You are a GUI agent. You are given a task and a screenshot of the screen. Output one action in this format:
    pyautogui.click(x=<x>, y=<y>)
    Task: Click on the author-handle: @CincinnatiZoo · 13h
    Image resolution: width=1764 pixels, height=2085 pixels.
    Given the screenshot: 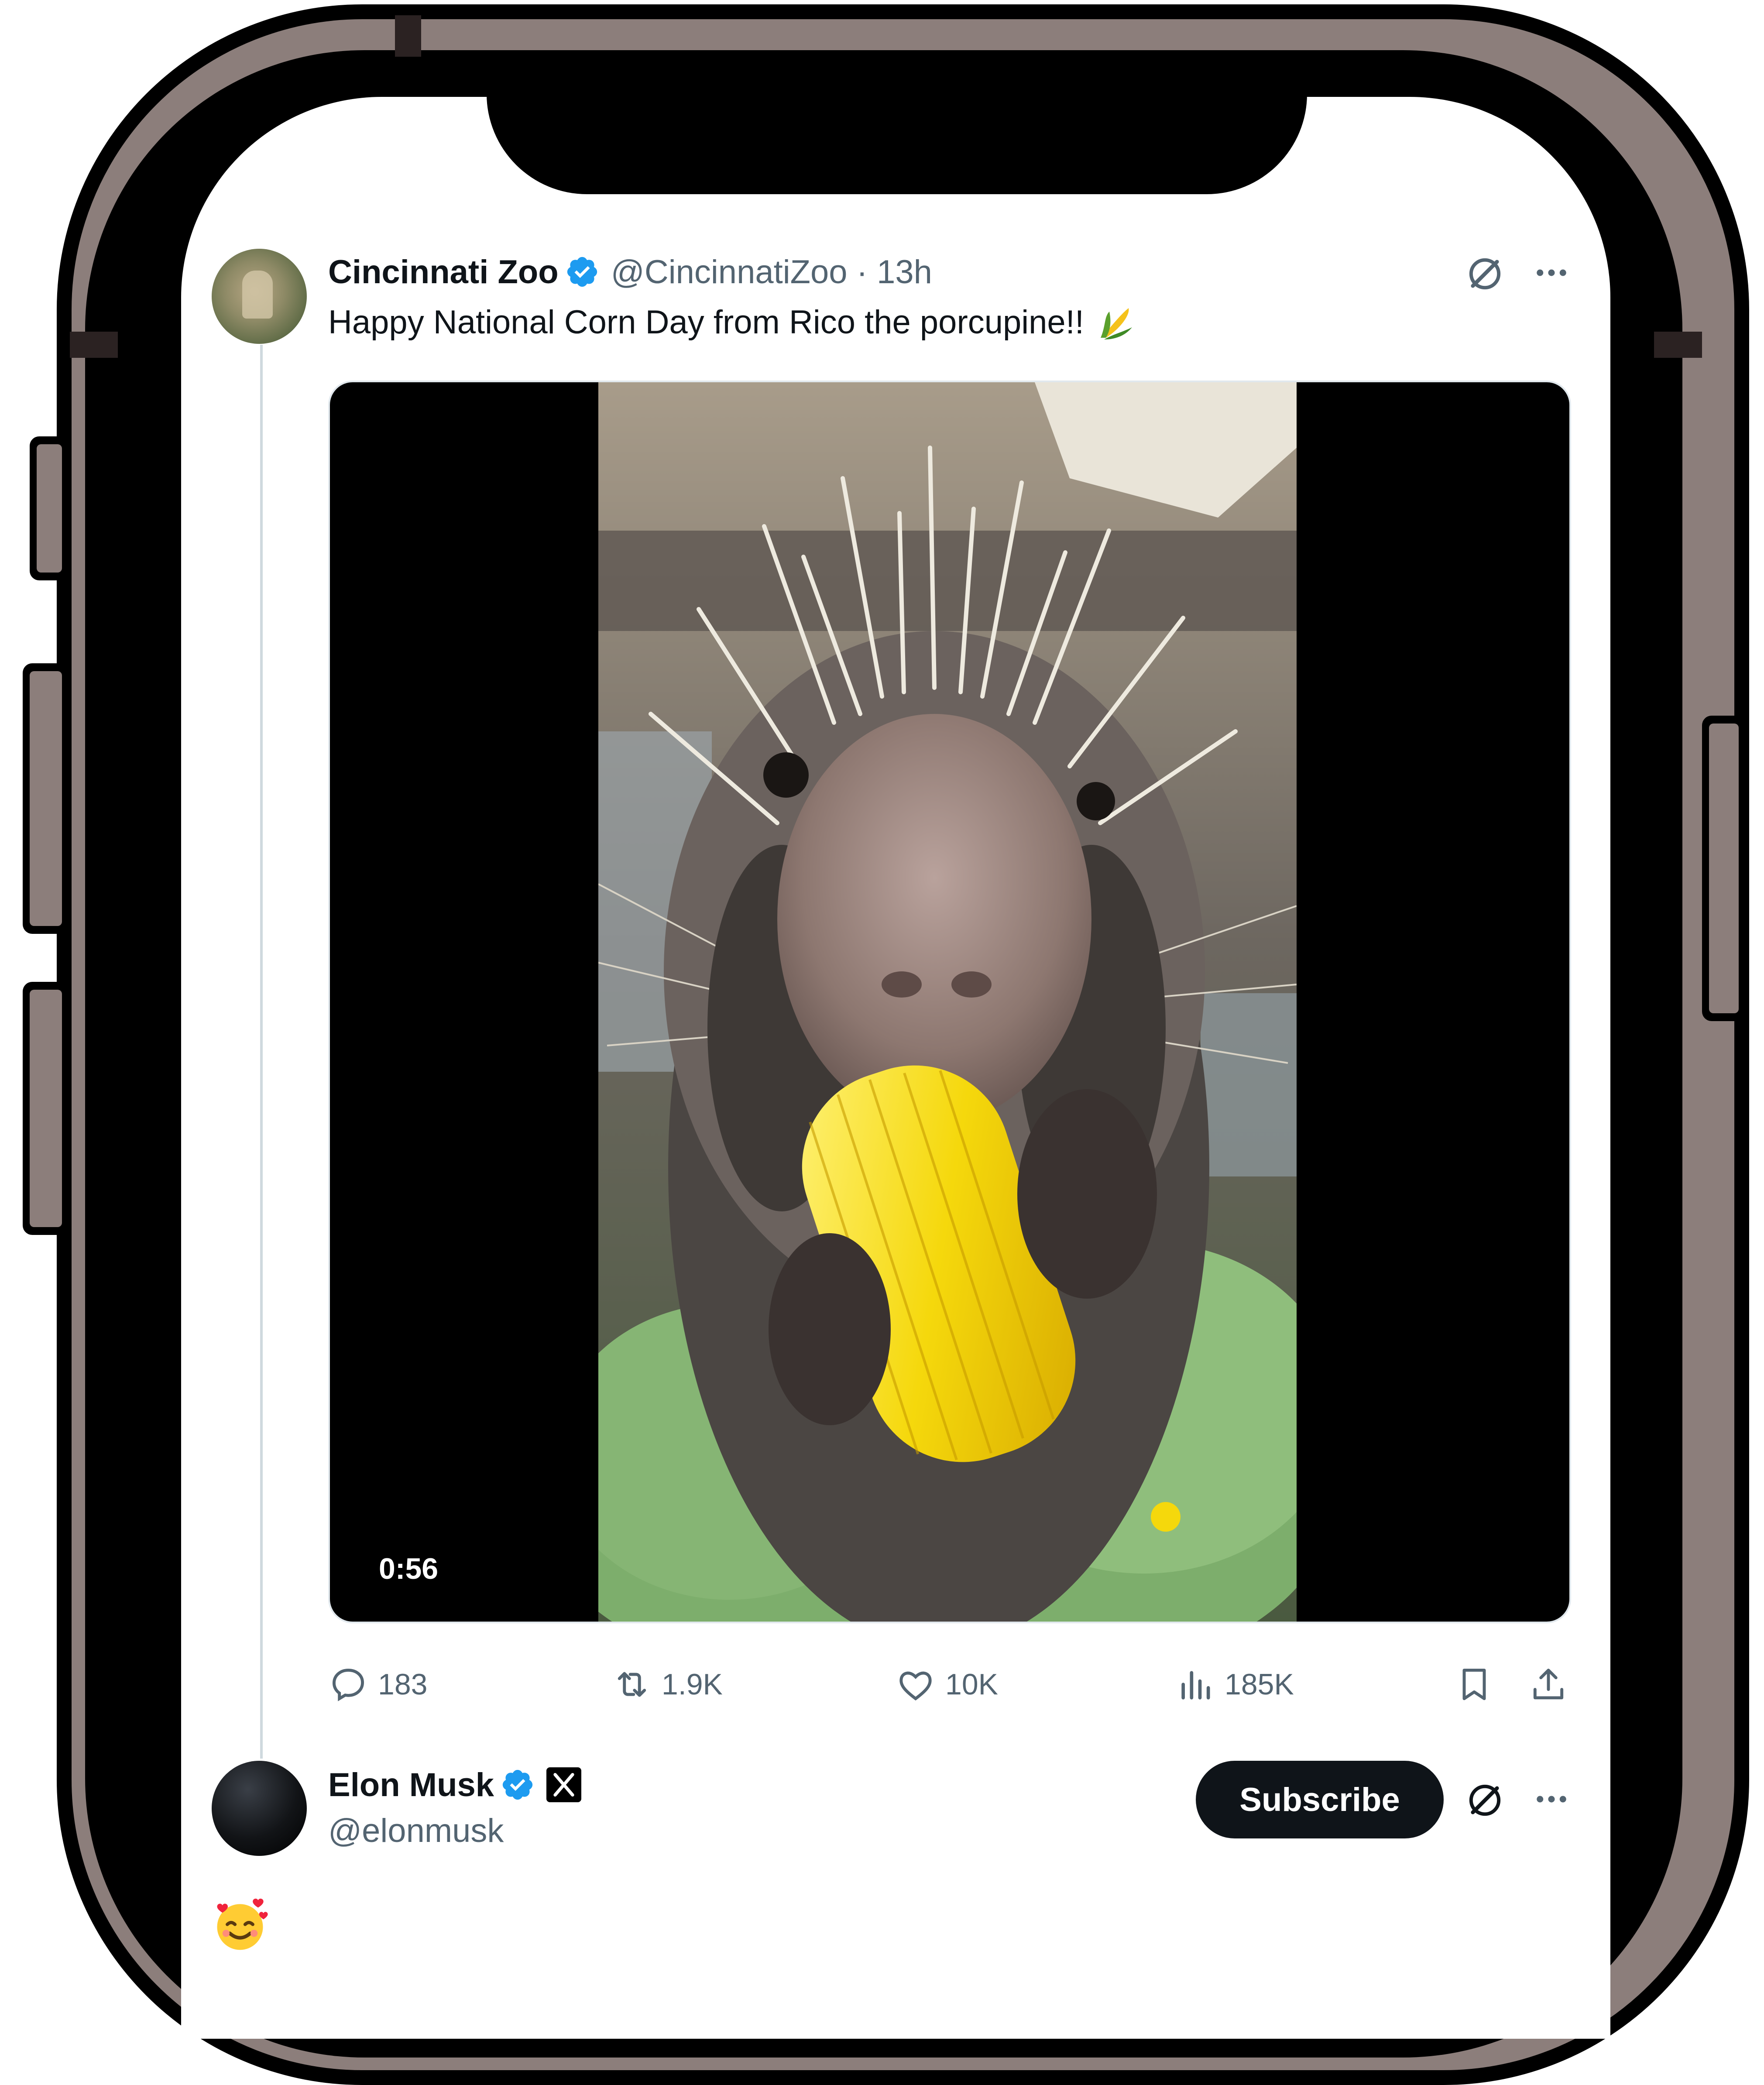 What is the action you would take?
    pyautogui.click(x=771, y=272)
    